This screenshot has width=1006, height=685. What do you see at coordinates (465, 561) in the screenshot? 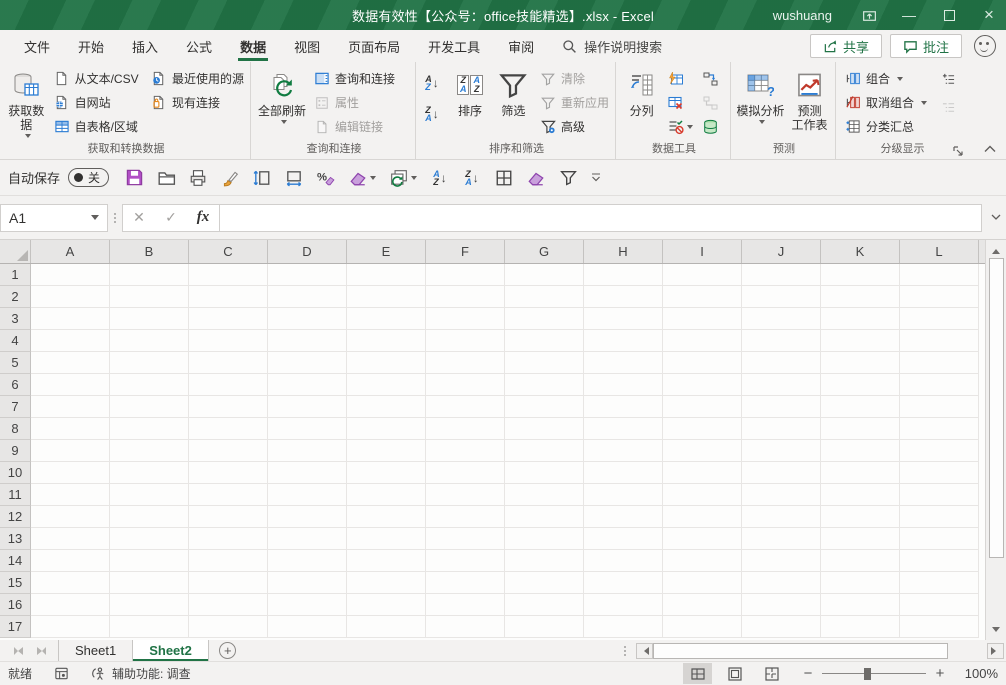
I see `cell-F14` at bounding box center [465, 561].